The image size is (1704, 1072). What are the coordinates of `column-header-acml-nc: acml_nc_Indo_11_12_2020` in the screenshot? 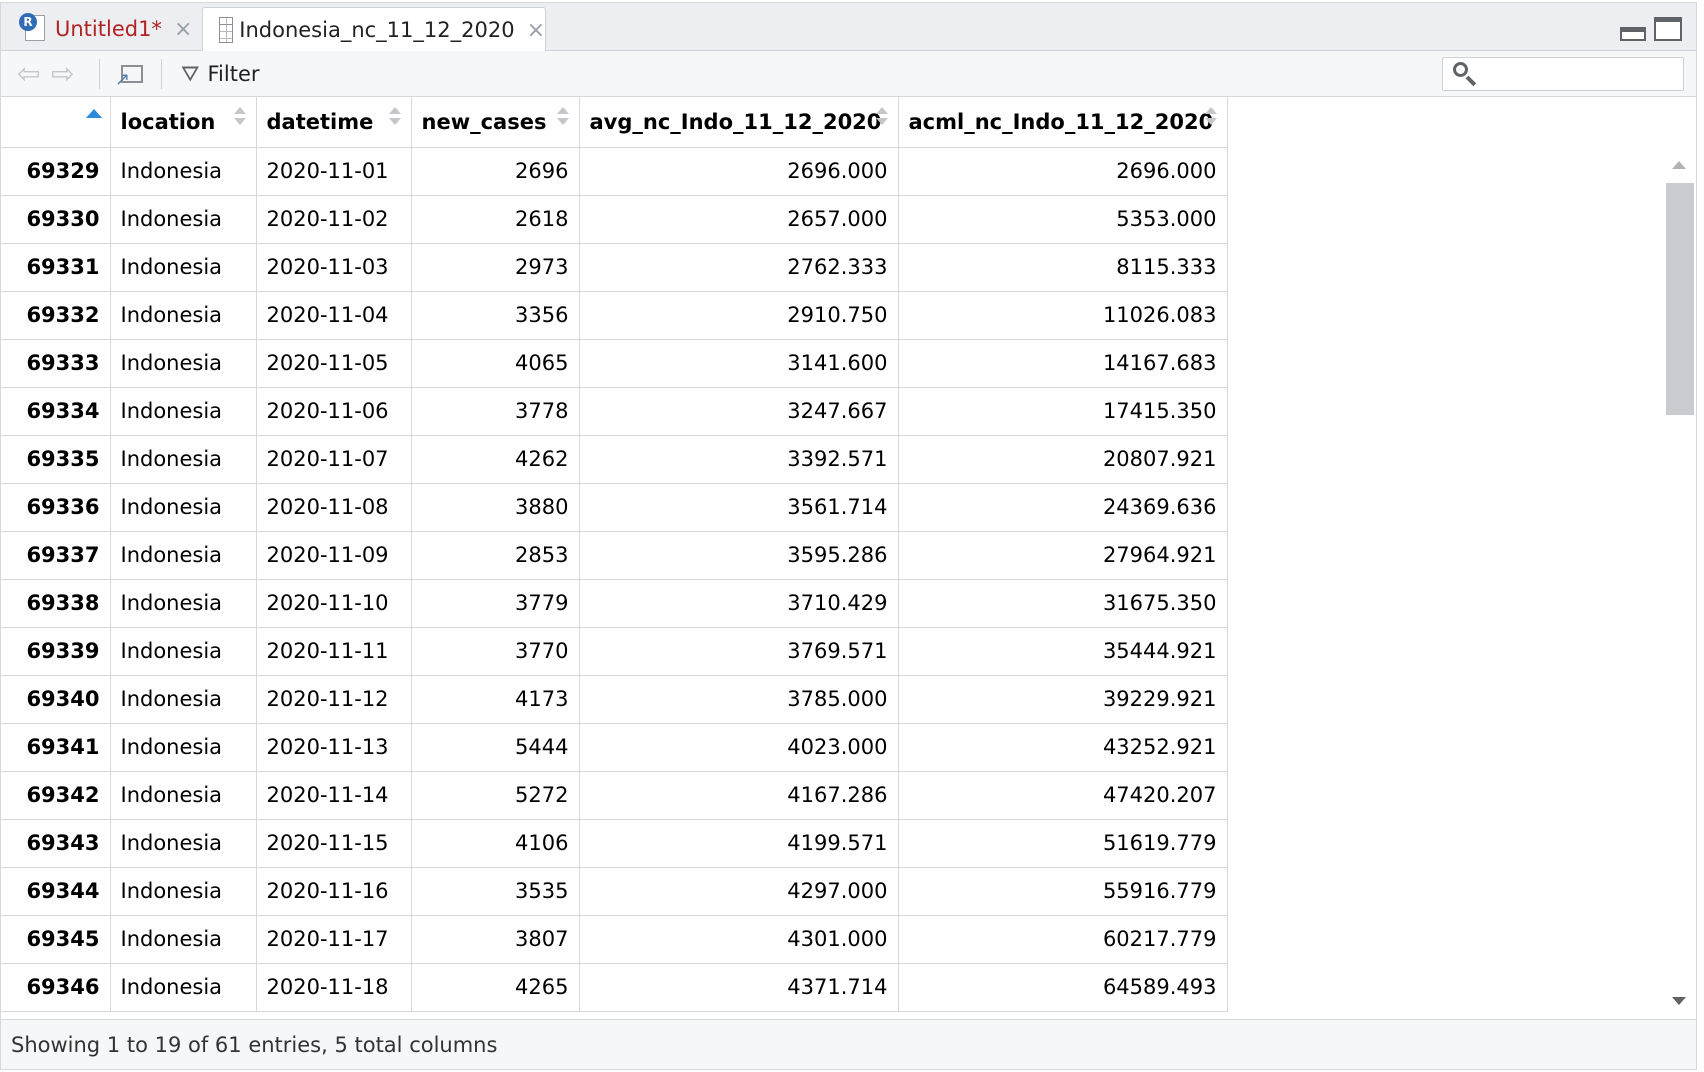 It's located at (1063, 122).